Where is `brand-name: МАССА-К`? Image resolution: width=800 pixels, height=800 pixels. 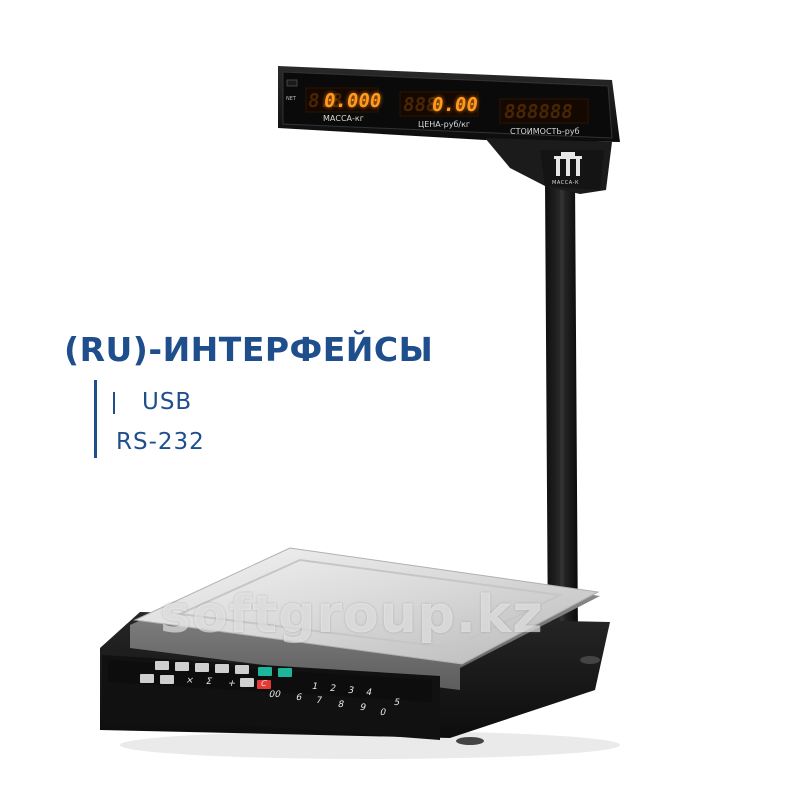 brand-name: МАССА-К is located at coordinates (565, 183).